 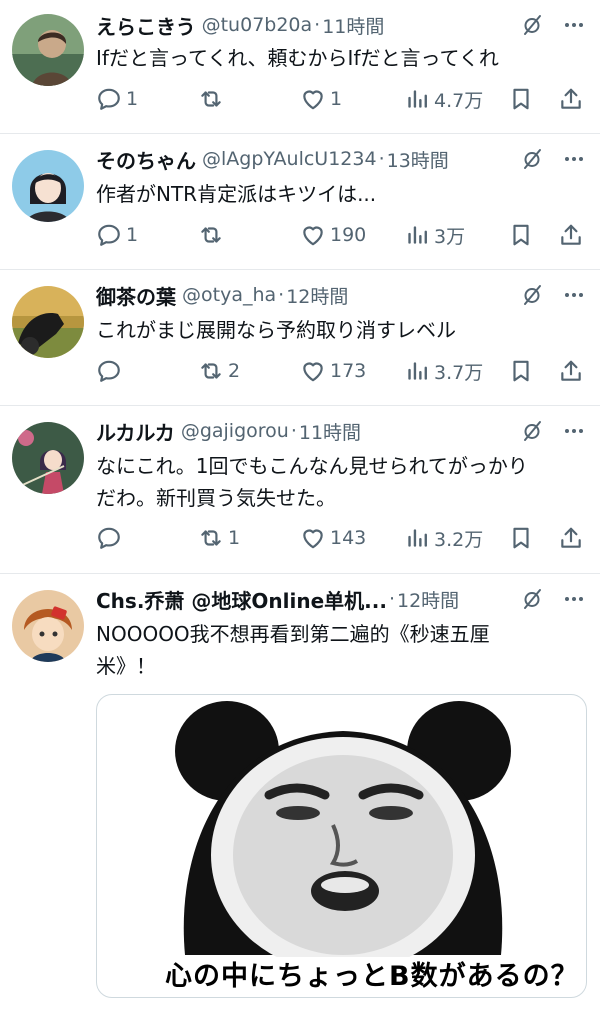 What do you see at coordinates (372, 976) in the screenshot?
I see `meme-caption: 心の中にちょっとB数があるの？` at bounding box center [372, 976].